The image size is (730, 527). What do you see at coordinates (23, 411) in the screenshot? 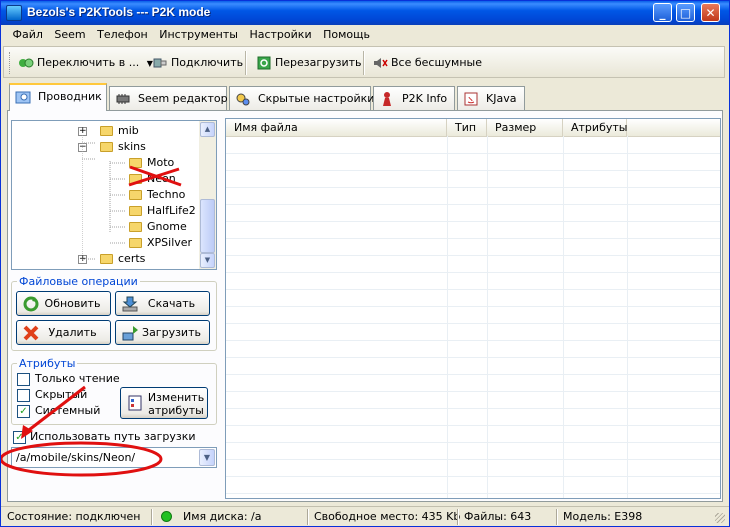
I see `system-checkbox: ✓` at bounding box center [23, 411].